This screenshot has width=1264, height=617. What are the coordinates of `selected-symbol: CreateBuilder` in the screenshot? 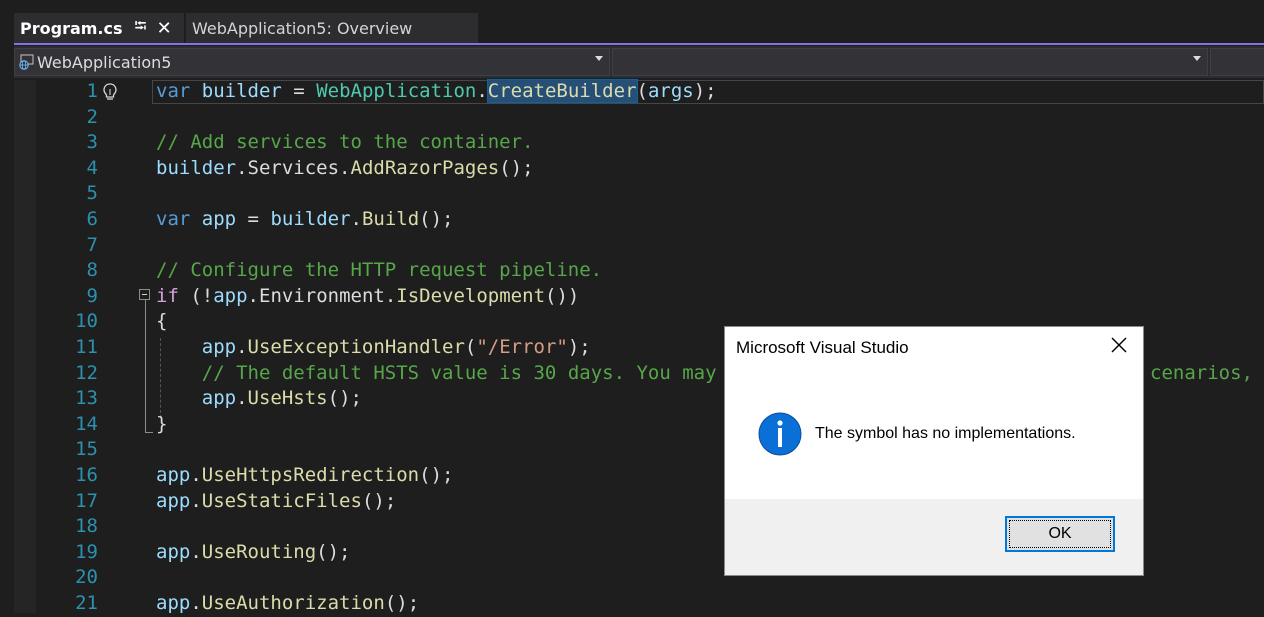 It's located at (562, 91).